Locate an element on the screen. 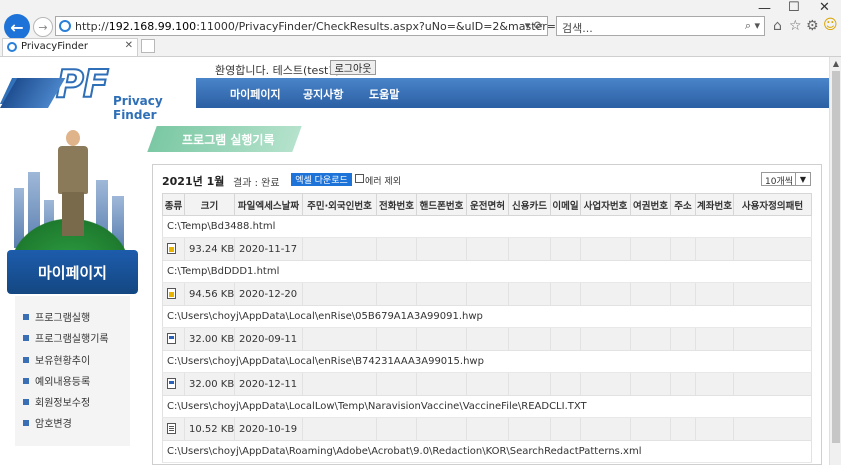 The image size is (841, 465). refresh-icon: ▾ ⟳ is located at coordinates (534, 25).